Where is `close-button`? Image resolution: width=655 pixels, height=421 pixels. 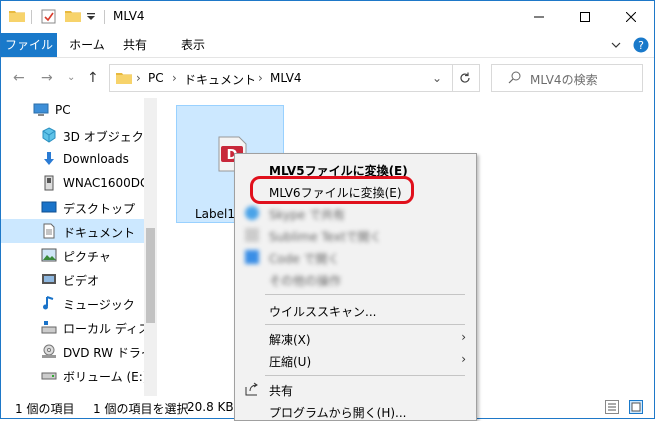 close-button is located at coordinates (631, 17).